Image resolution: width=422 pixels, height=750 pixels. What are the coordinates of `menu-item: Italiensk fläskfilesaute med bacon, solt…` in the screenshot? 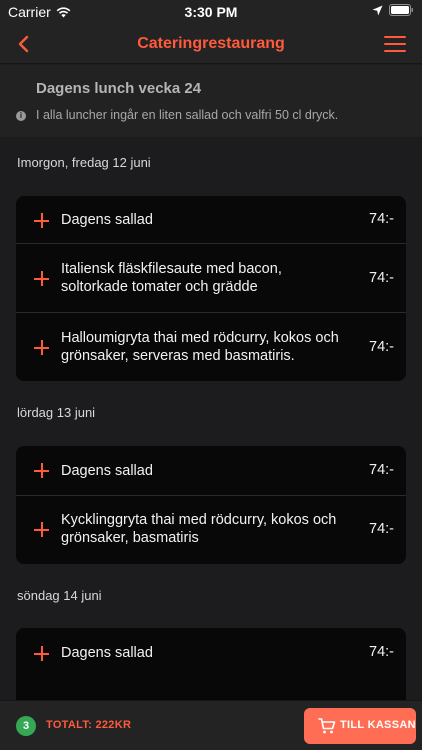 It's located at (211, 278).